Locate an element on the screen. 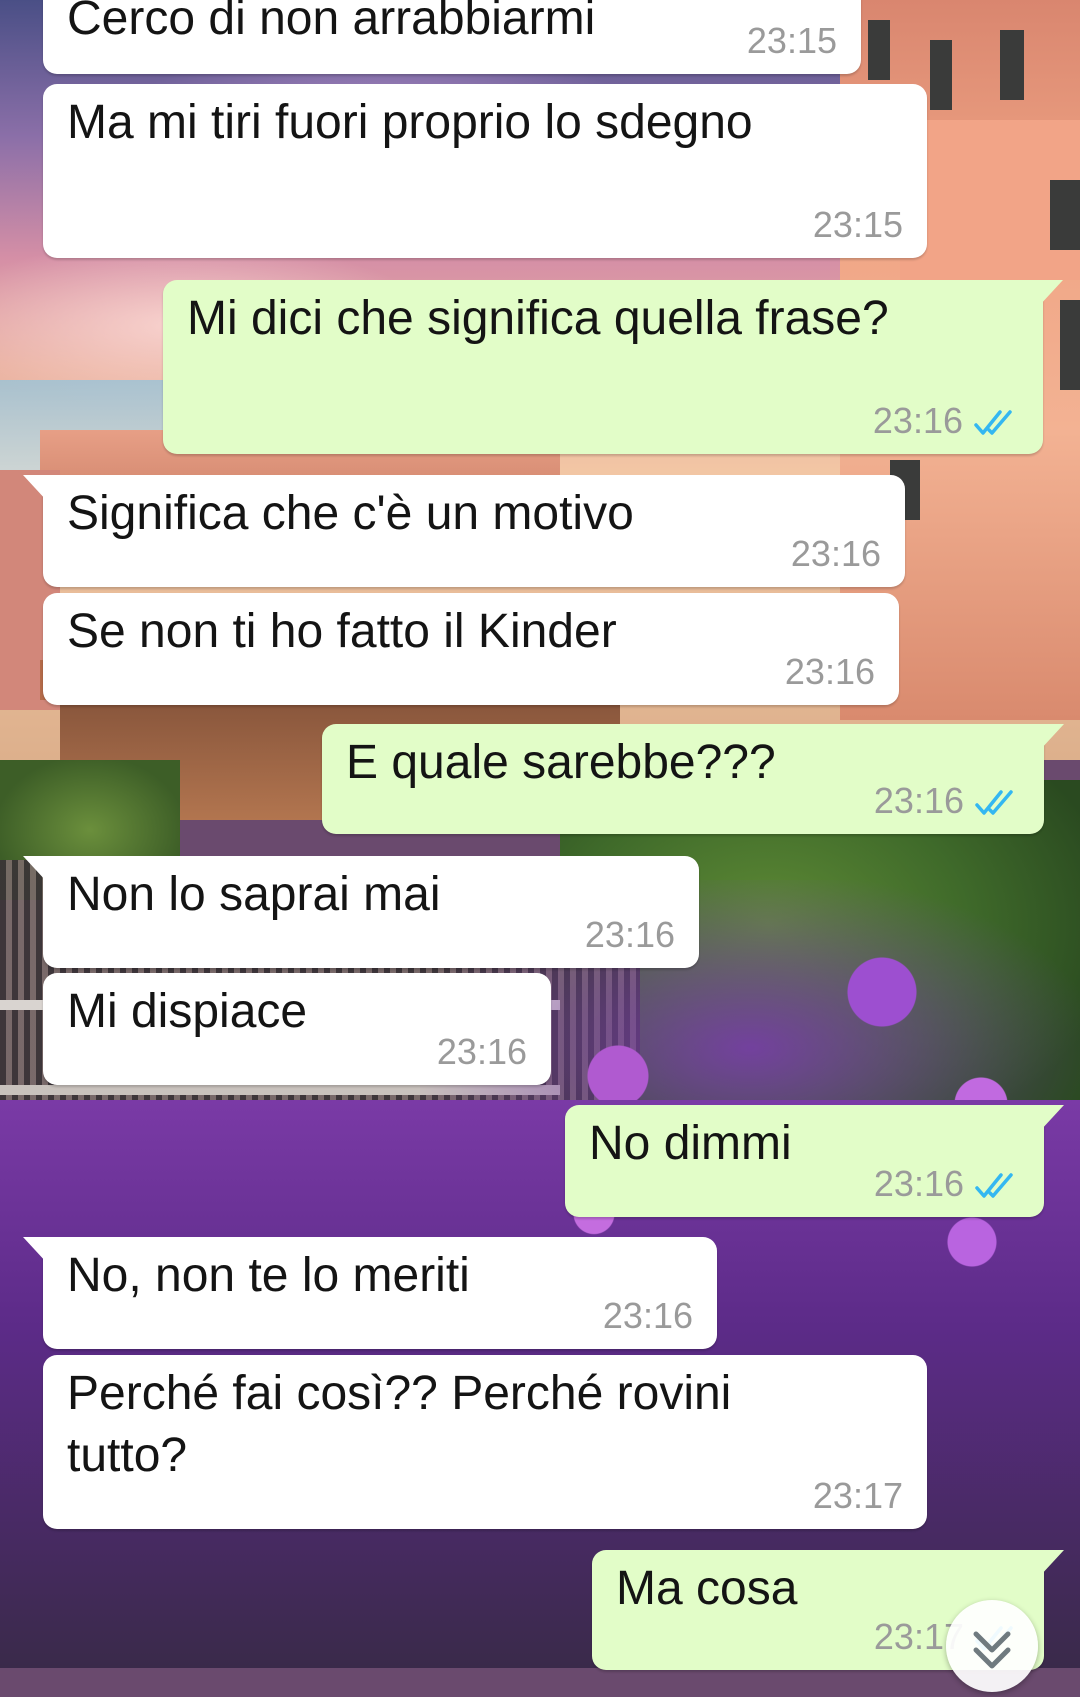 The height and width of the screenshot is (1697, 1080). incoming-message: Significa che c'è un motivo 23:16 is located at coordinates (464, 531).